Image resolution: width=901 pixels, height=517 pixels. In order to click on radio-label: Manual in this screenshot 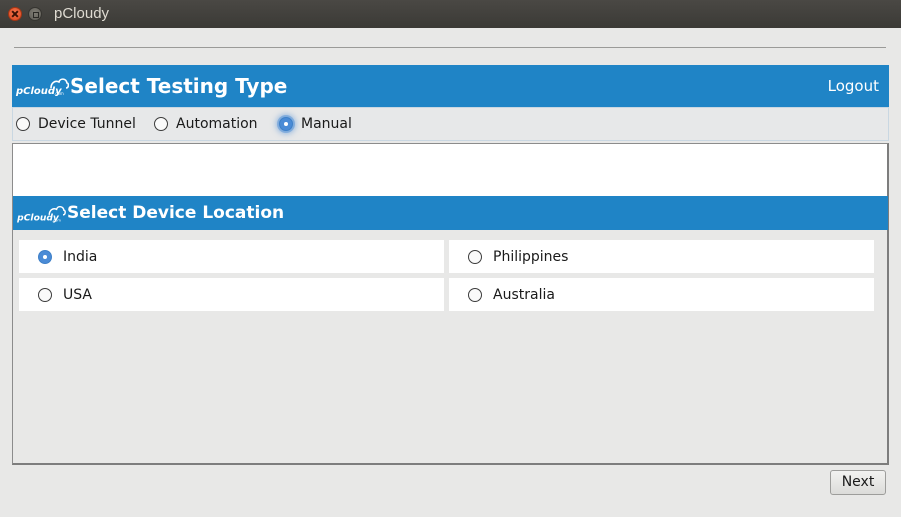, I will do `click(326, 124)`.